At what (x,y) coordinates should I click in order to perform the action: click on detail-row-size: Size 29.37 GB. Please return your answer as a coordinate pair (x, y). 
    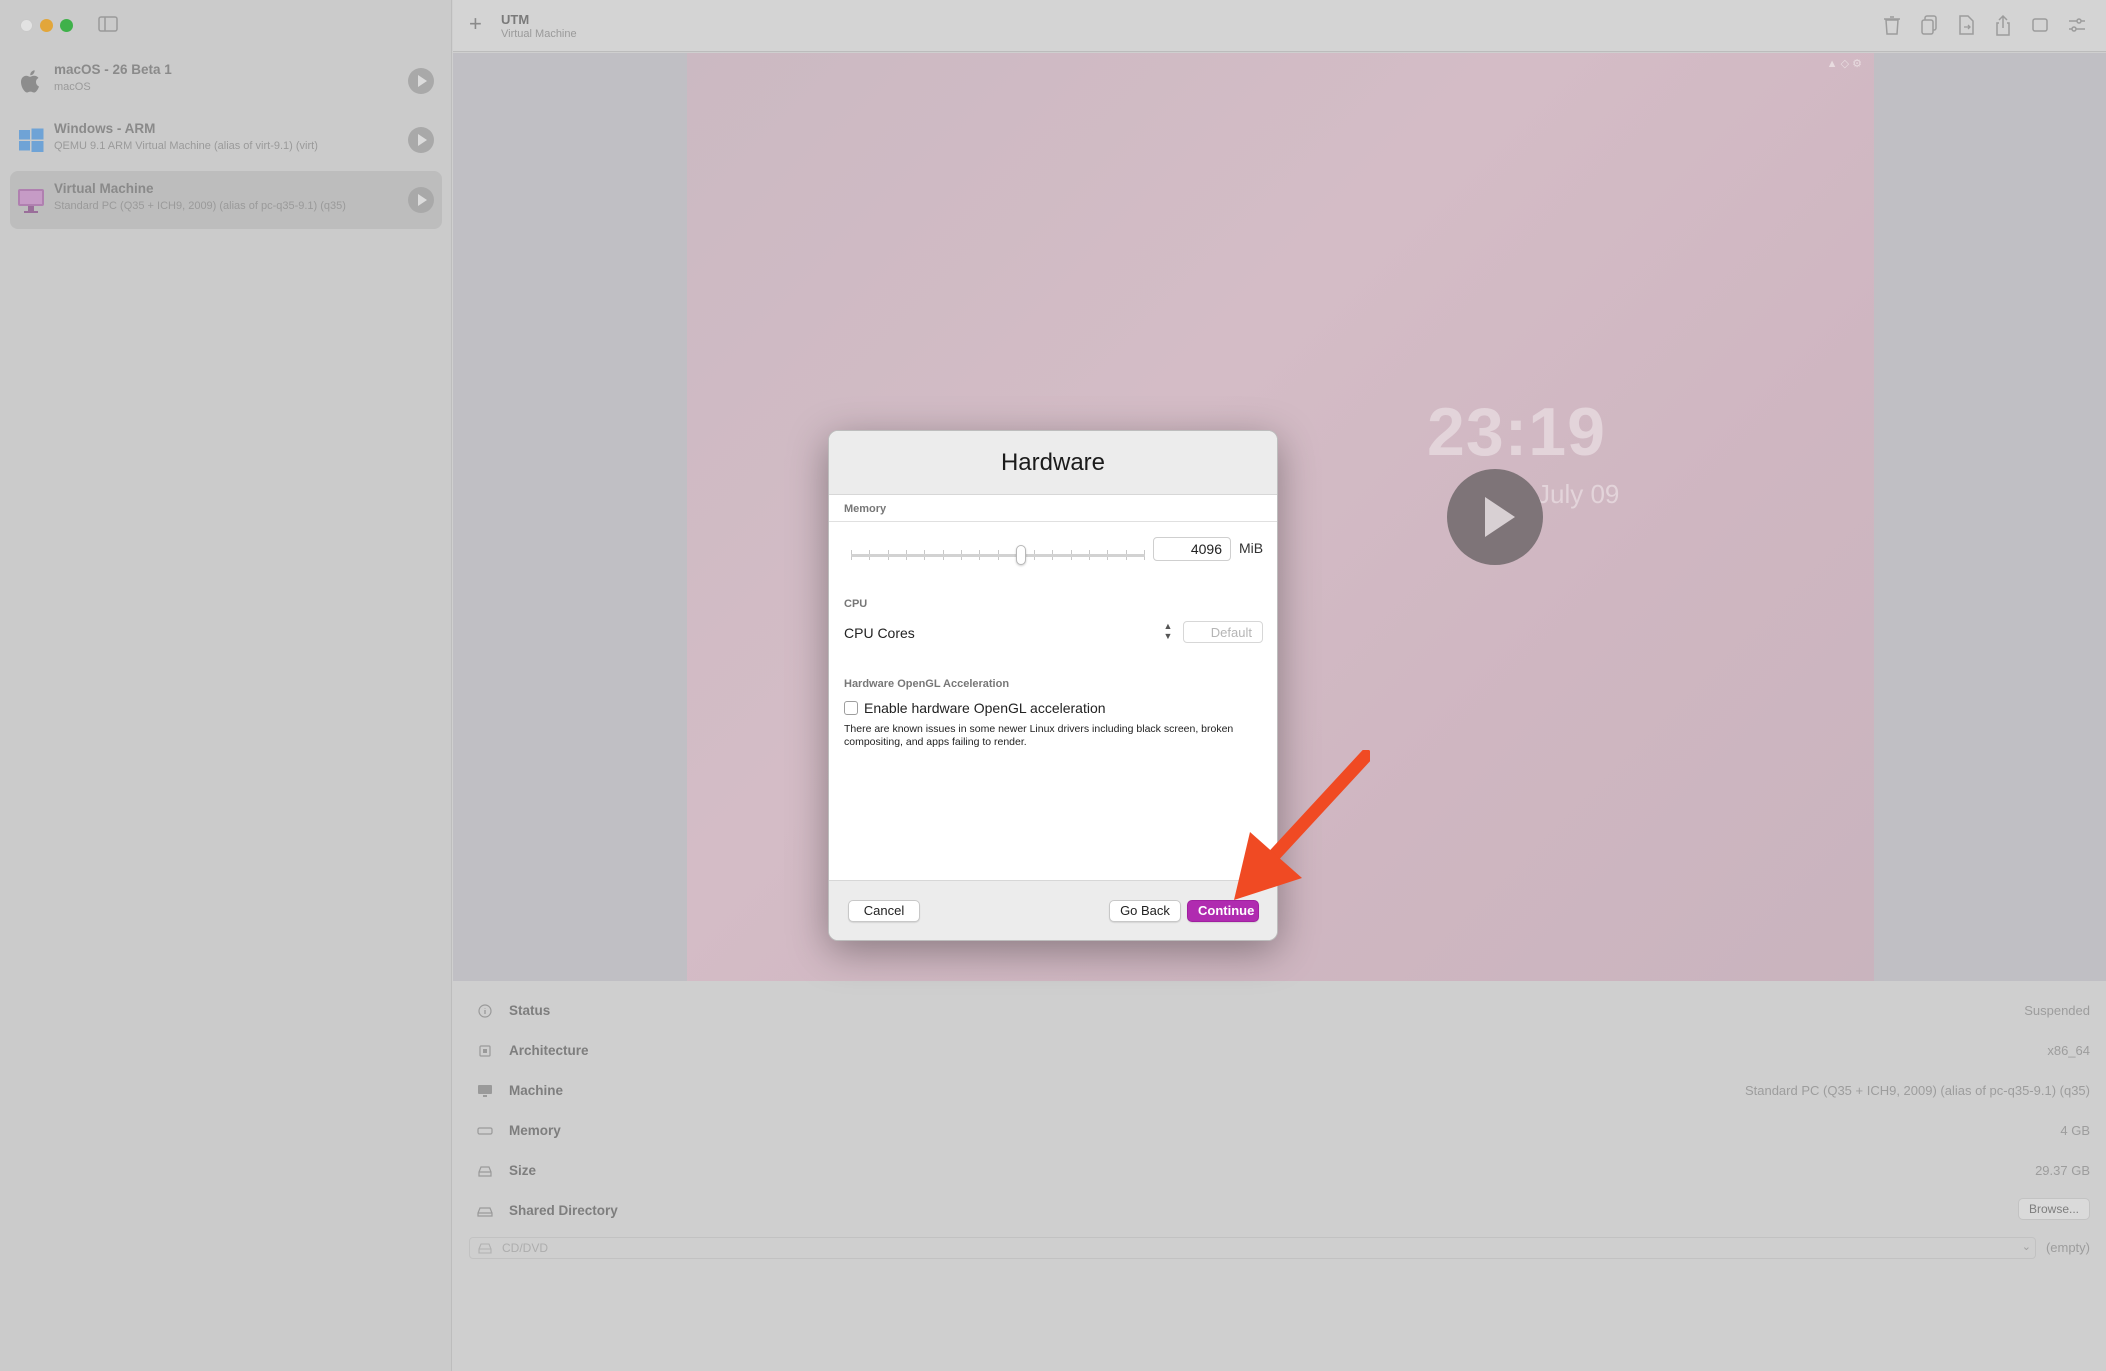
    Looking at the image, I should click on (1279, 1173).